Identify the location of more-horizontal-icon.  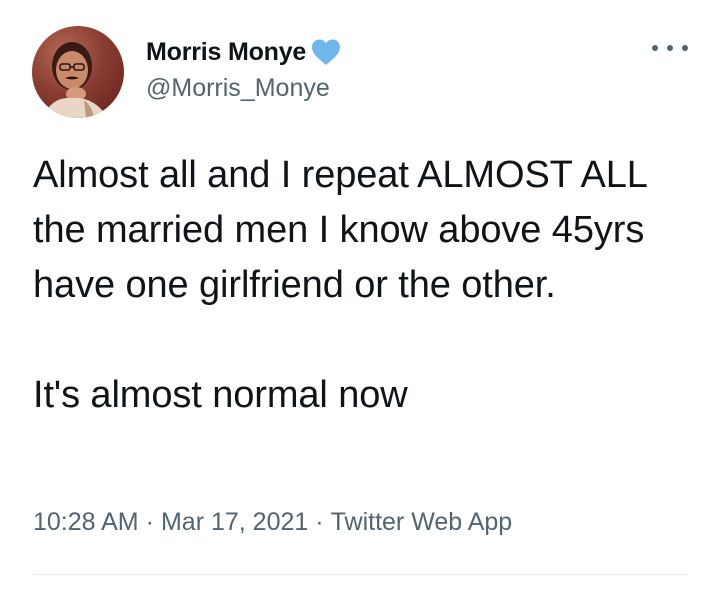
(670, 48).